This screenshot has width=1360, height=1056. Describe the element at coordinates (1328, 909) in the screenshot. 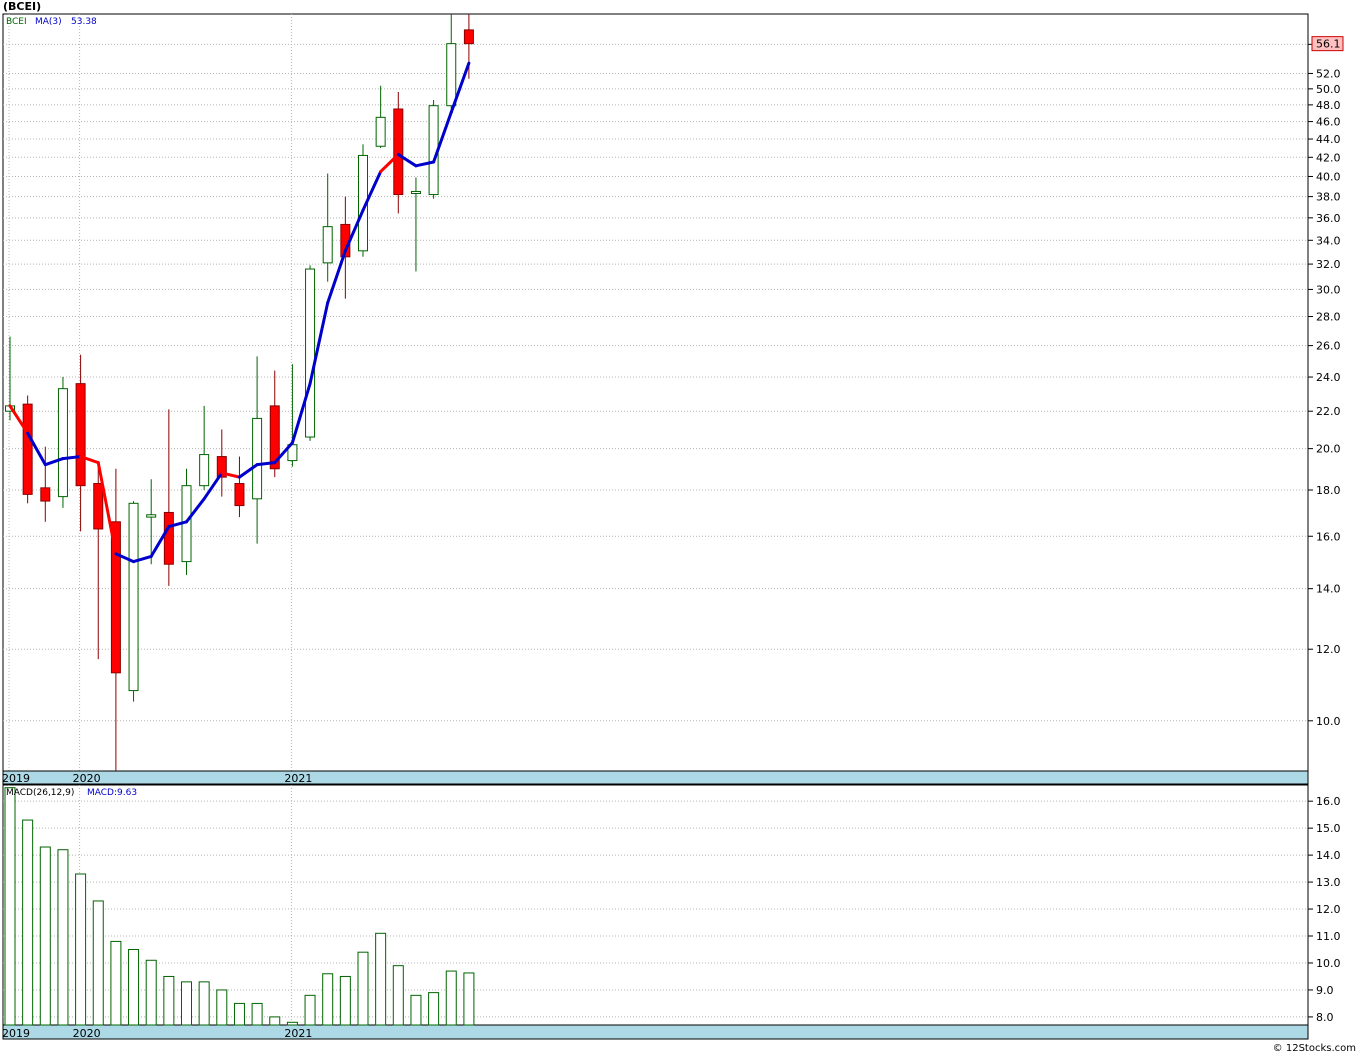

I see `macd-tick-label: 12.0` at that location.